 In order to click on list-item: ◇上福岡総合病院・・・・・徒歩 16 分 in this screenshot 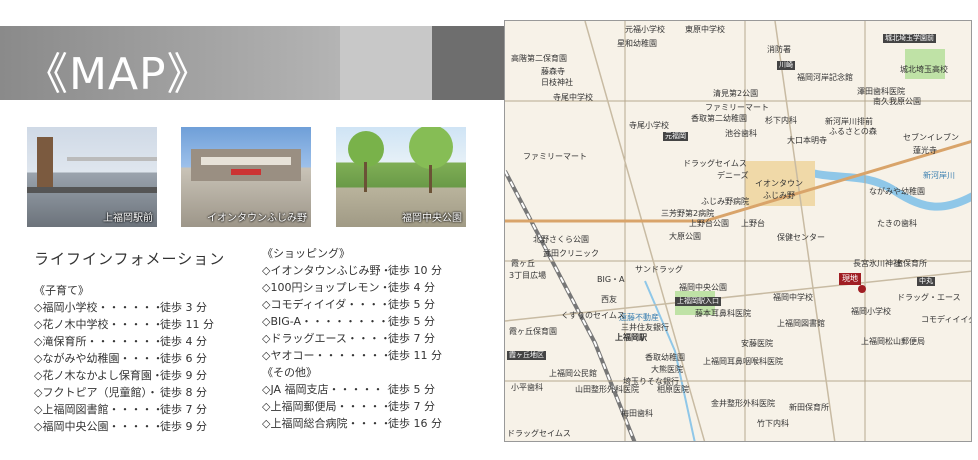, I will do `click(357, 423)`.